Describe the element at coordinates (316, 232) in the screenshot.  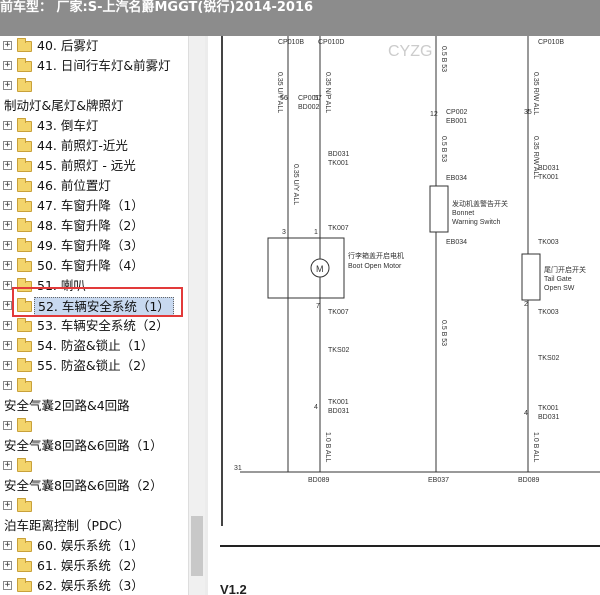
I see `pin-label: 1` at that location.